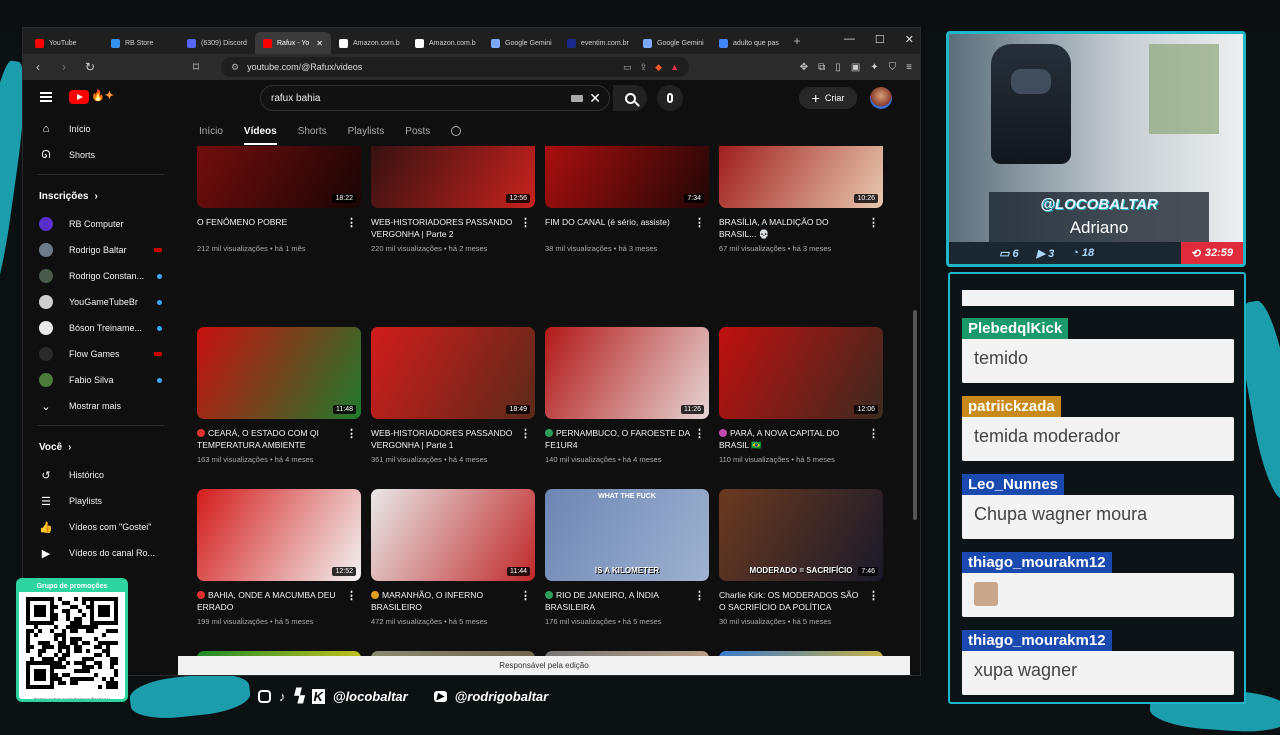 The image size is (1280, 735). What do you see at coordinates (235, 67) in the screenshot?
I see `site-info-icon: ⚙` at bounding box center [235, 67].